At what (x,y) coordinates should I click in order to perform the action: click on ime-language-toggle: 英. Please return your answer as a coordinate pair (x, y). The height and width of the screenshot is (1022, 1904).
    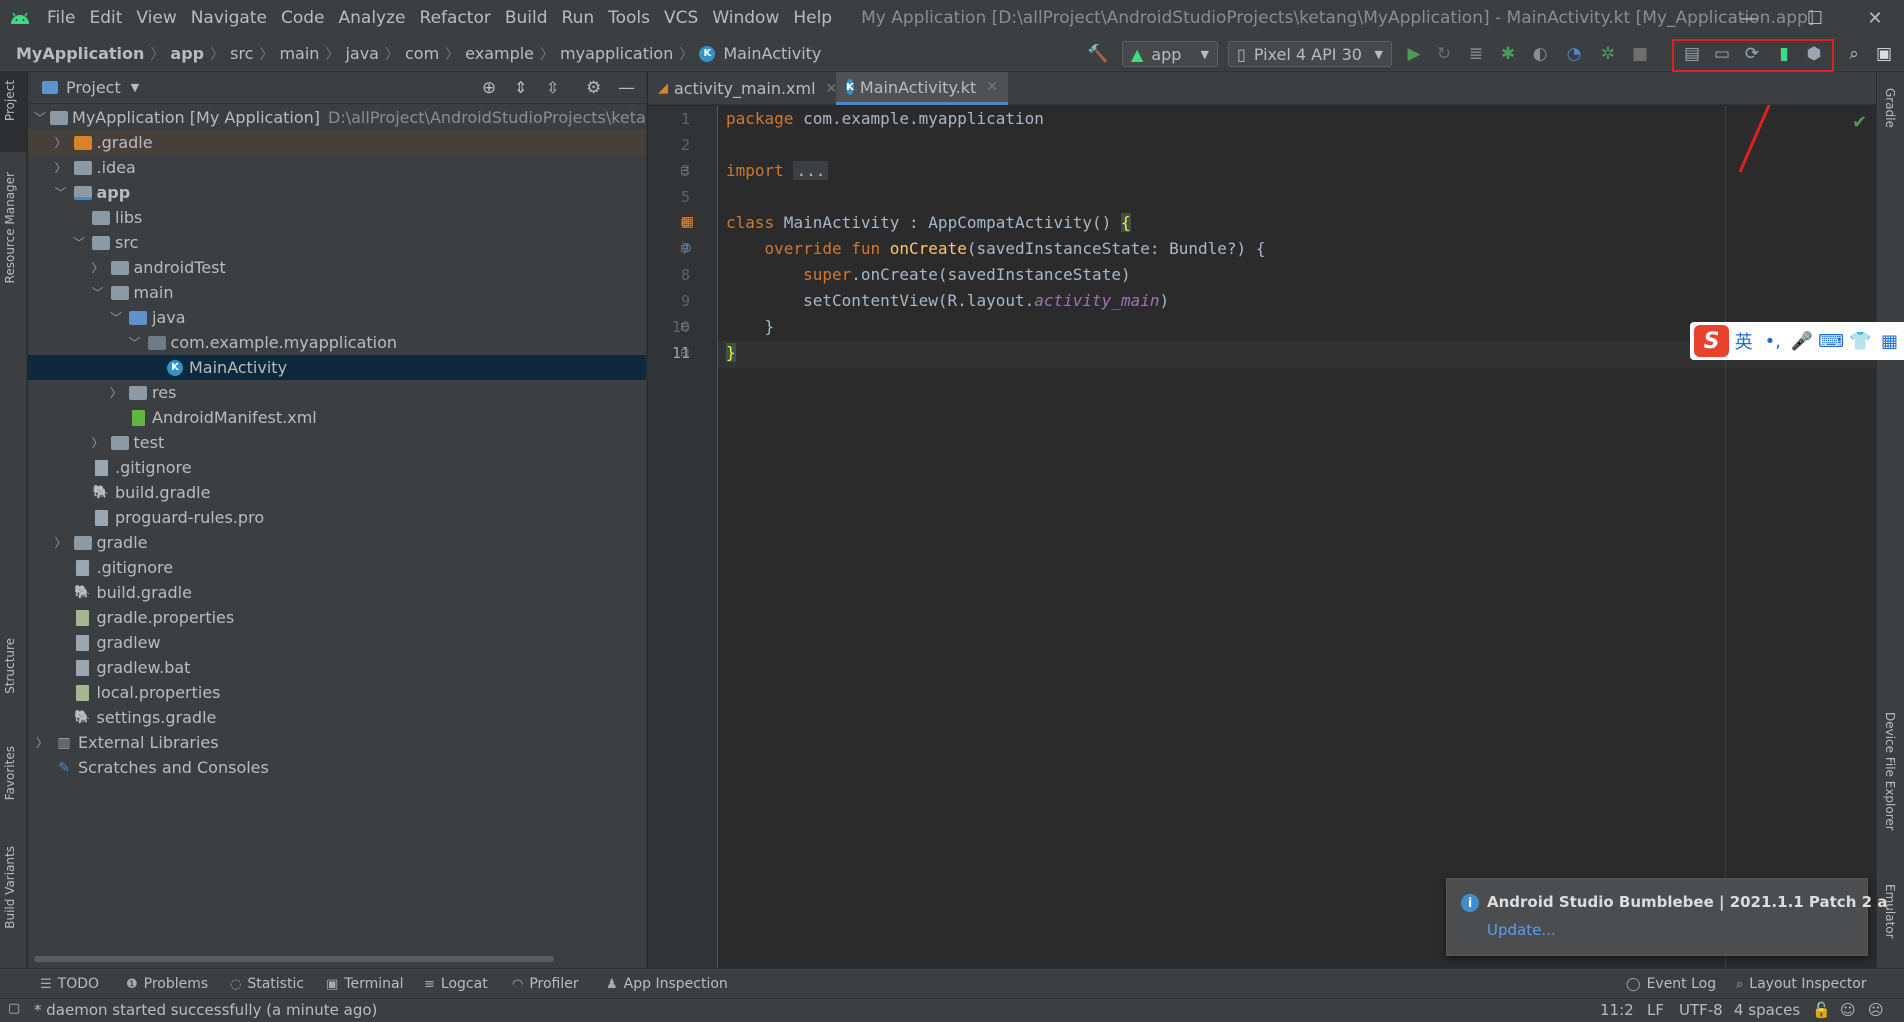
    Looking at the image, I should click on (1743, 341).